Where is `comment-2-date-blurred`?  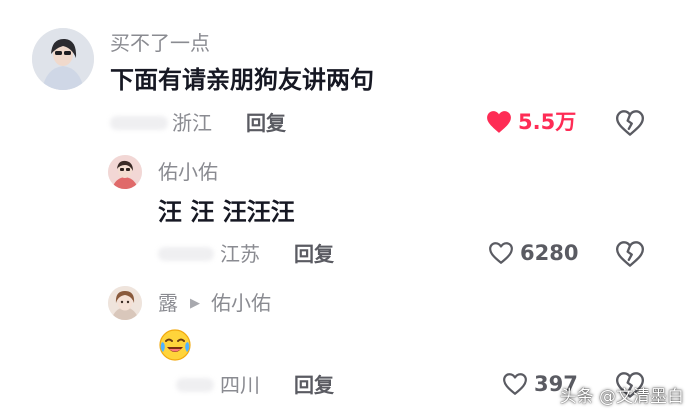 comment-2-date-blurred is located at coordinates (186, 254).